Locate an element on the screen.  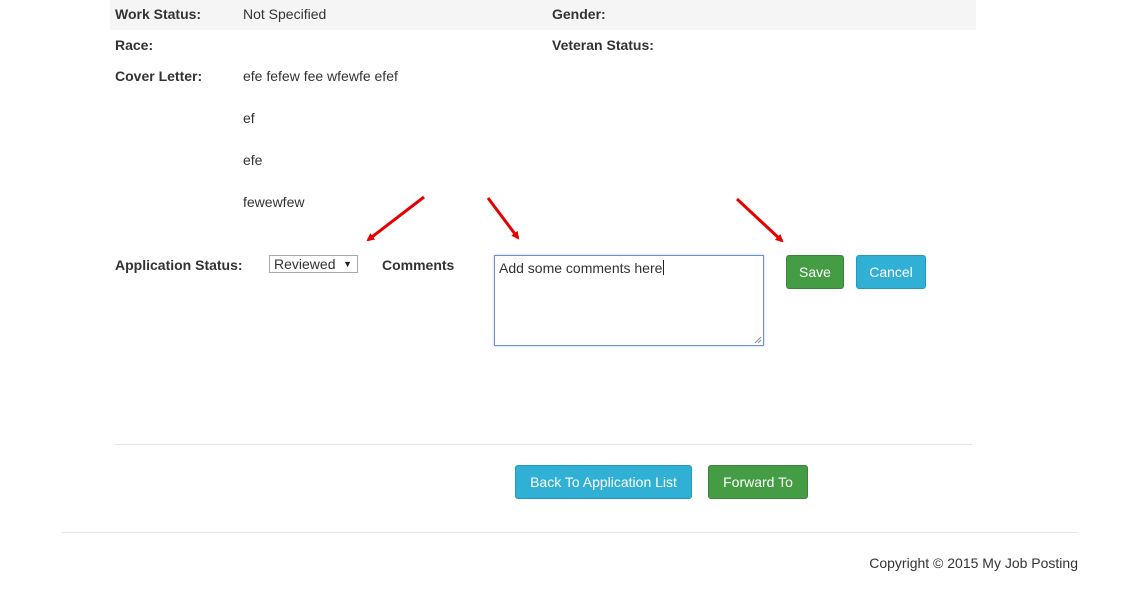
comments-textarea: Add some comments here is located at coordinates (629, 300).